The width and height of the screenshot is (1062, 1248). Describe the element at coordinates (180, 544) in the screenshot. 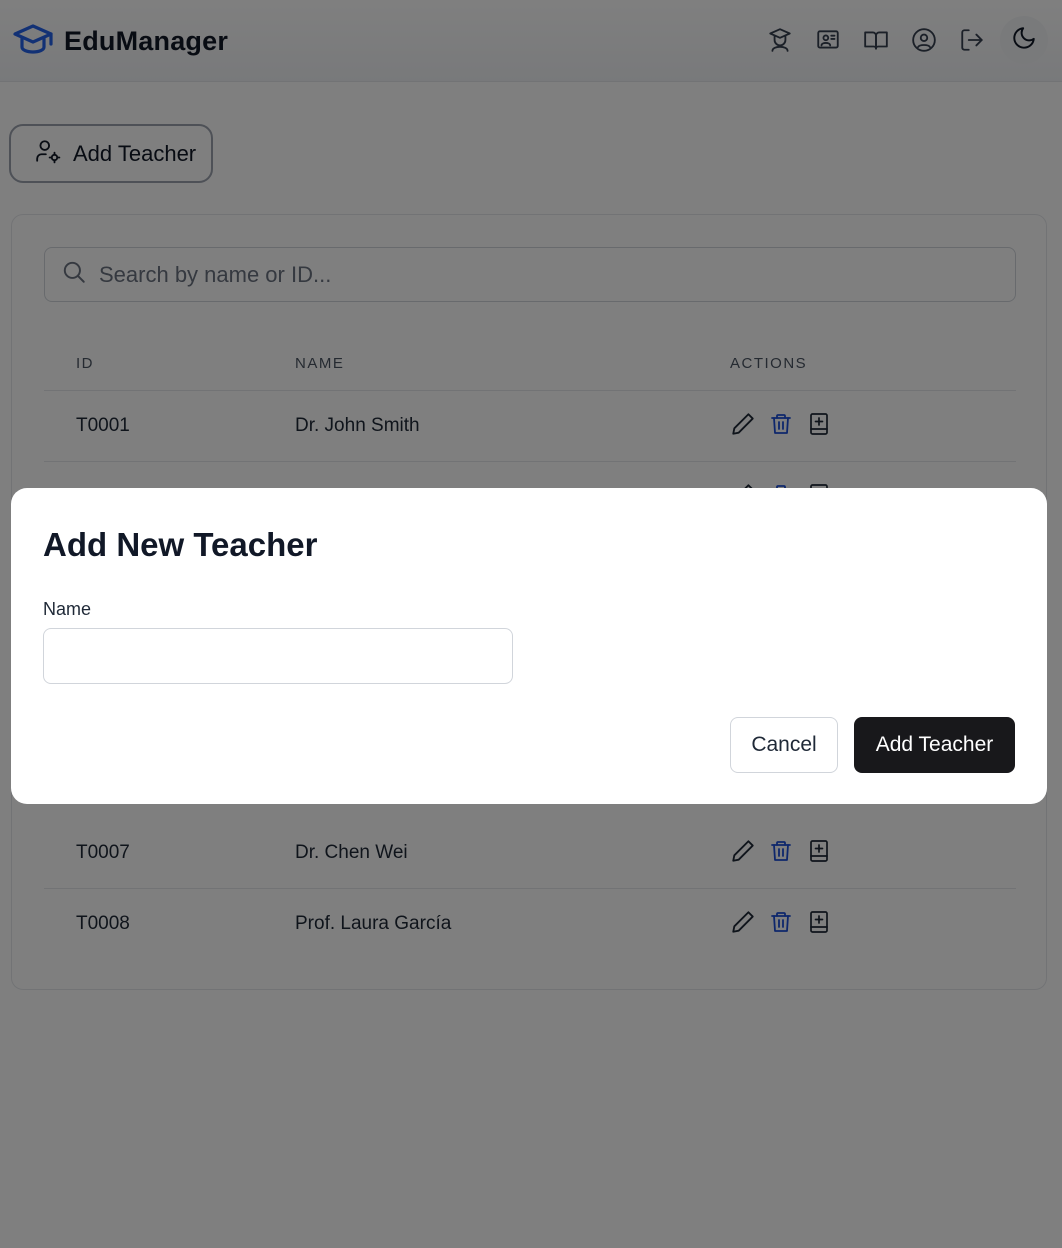

I see `dialog-title: Add New Teacher` at that location.